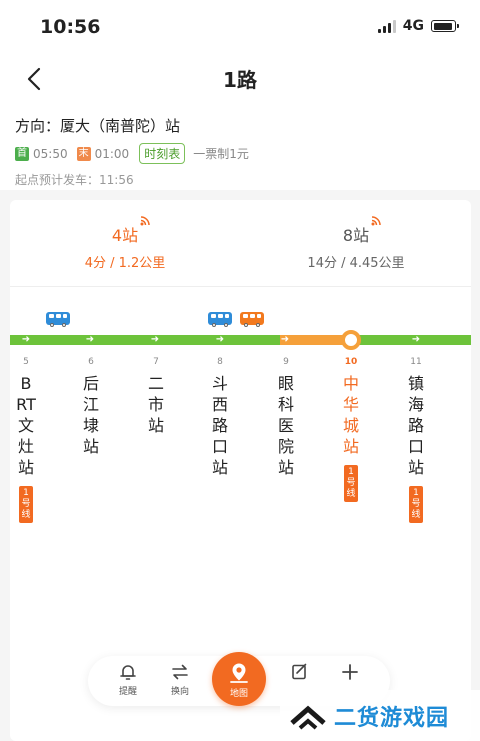 This screenshot has height=741, width=480. I want to click on map-button: 地图, so click(239, 679).